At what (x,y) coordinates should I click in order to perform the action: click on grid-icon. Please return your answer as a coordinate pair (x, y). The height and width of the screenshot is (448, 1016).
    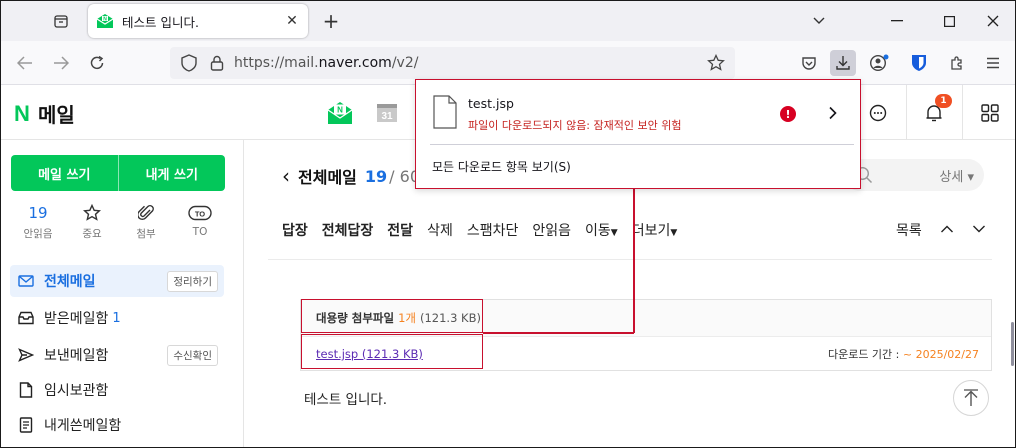
    Looking at the image, I should click on (989, 112).